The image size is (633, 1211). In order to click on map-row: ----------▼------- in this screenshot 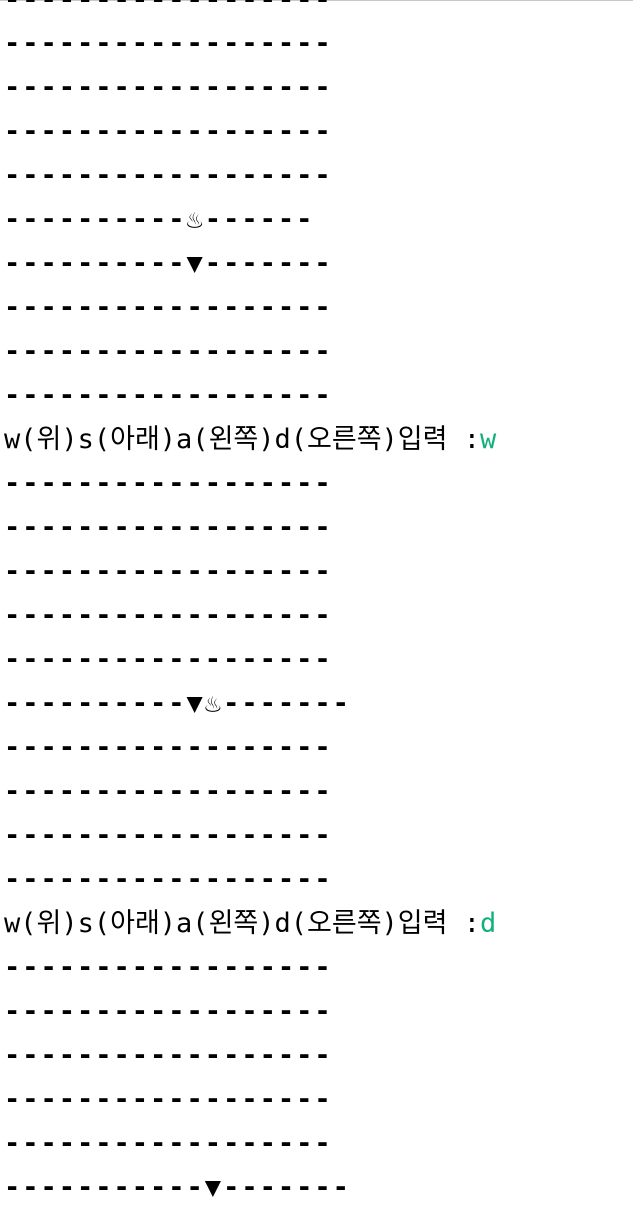, I will do `click(168, 263)`.